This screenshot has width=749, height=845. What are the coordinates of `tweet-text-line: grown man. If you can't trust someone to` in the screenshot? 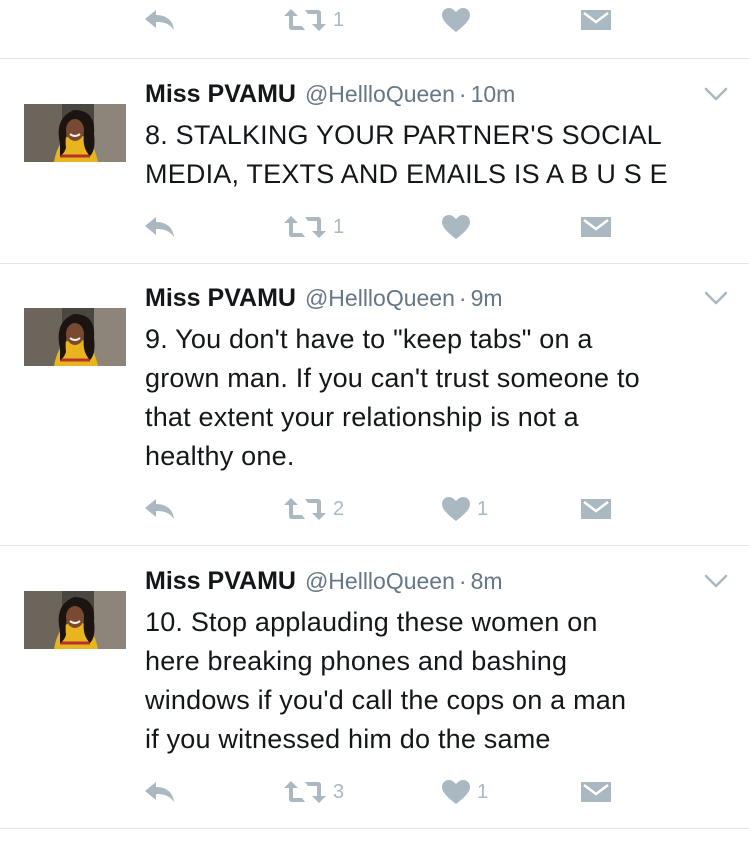 It's located at (392, 378).